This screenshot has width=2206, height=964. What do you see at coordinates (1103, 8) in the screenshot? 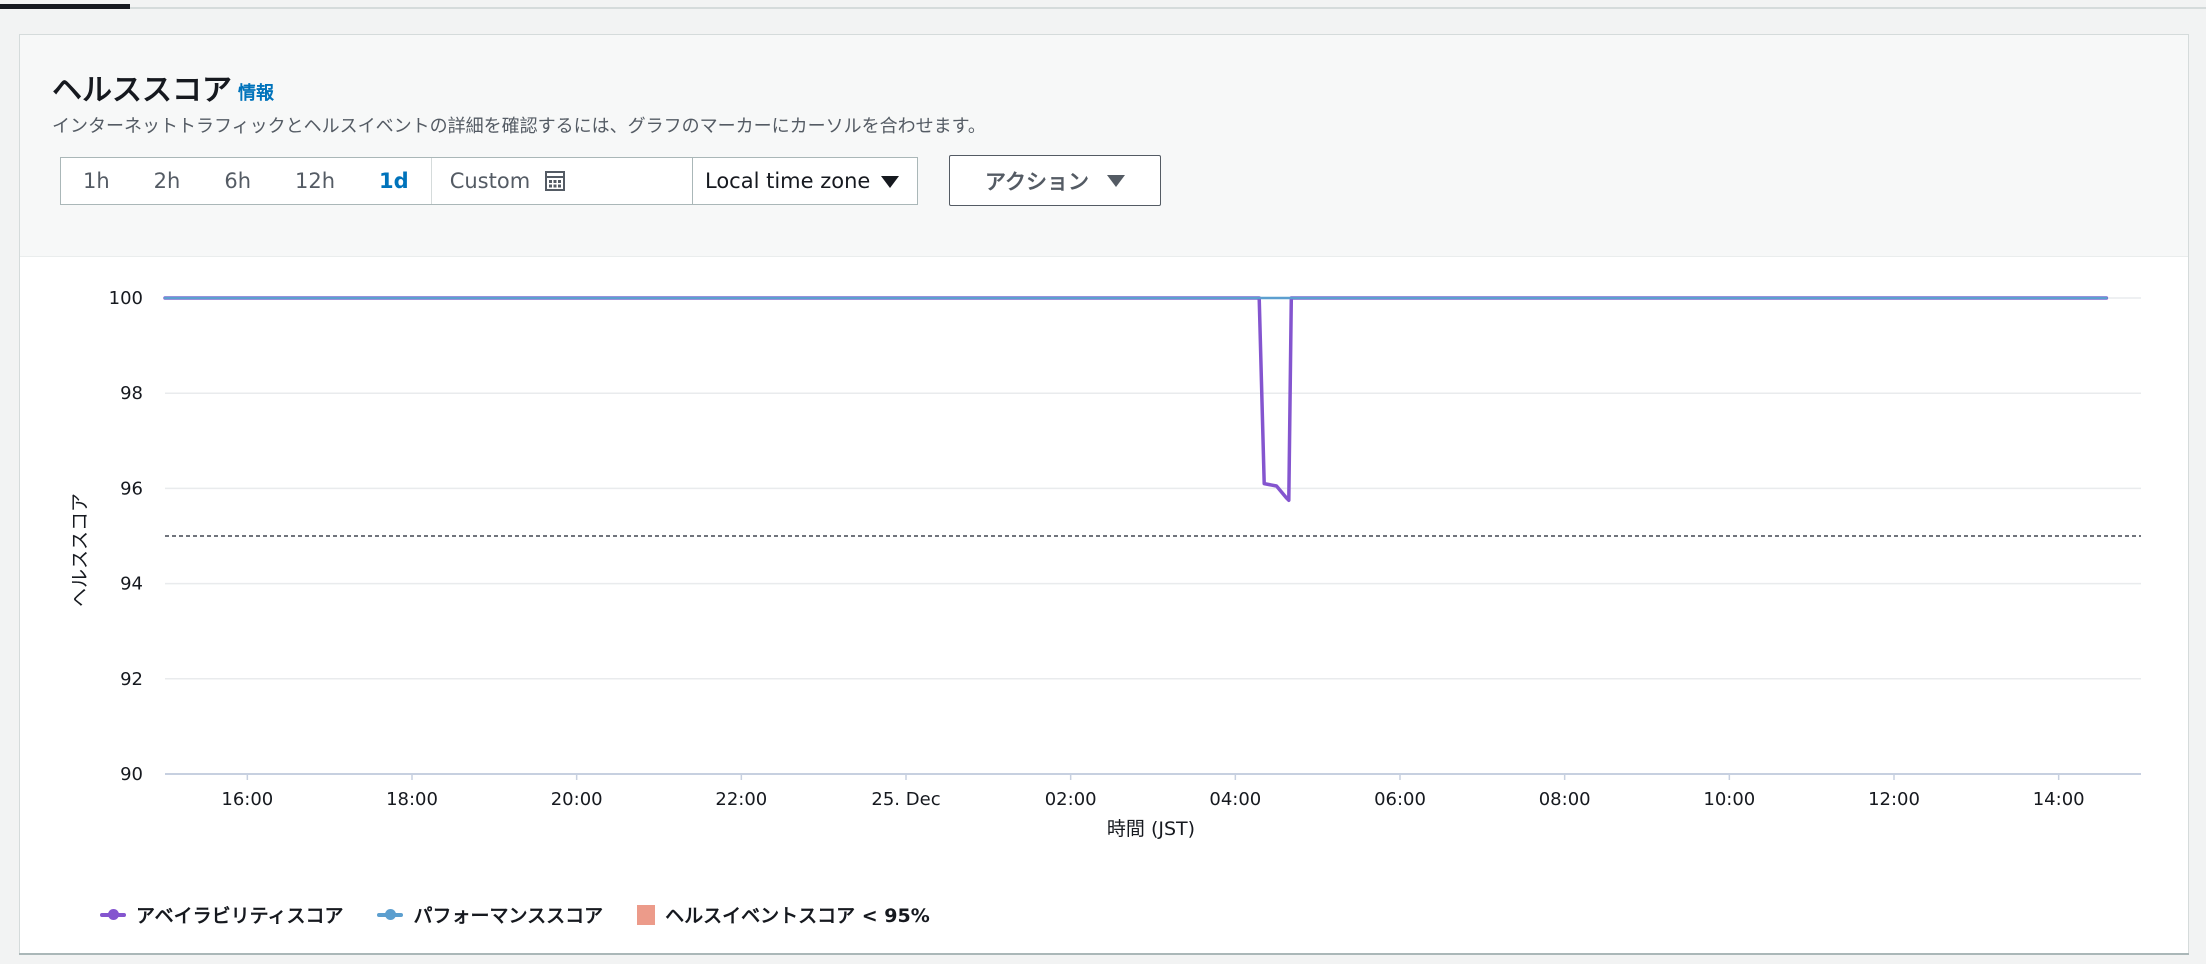
I see `tab-strip-divider` at bounding box center [1103, 8].